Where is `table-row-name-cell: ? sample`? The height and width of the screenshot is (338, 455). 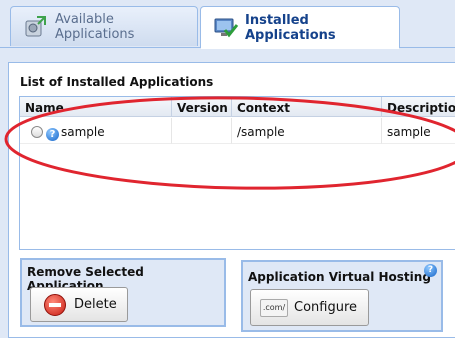 table-row-name-cell: ? sample is located at coordinates (96, 131).